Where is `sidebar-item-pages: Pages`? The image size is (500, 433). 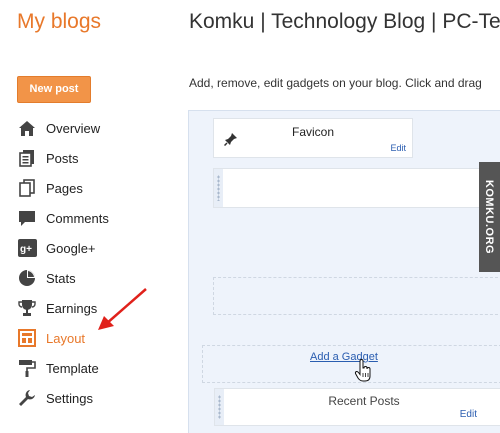
sidebar-item-pages: Pages is located at coordinates (63, 188).